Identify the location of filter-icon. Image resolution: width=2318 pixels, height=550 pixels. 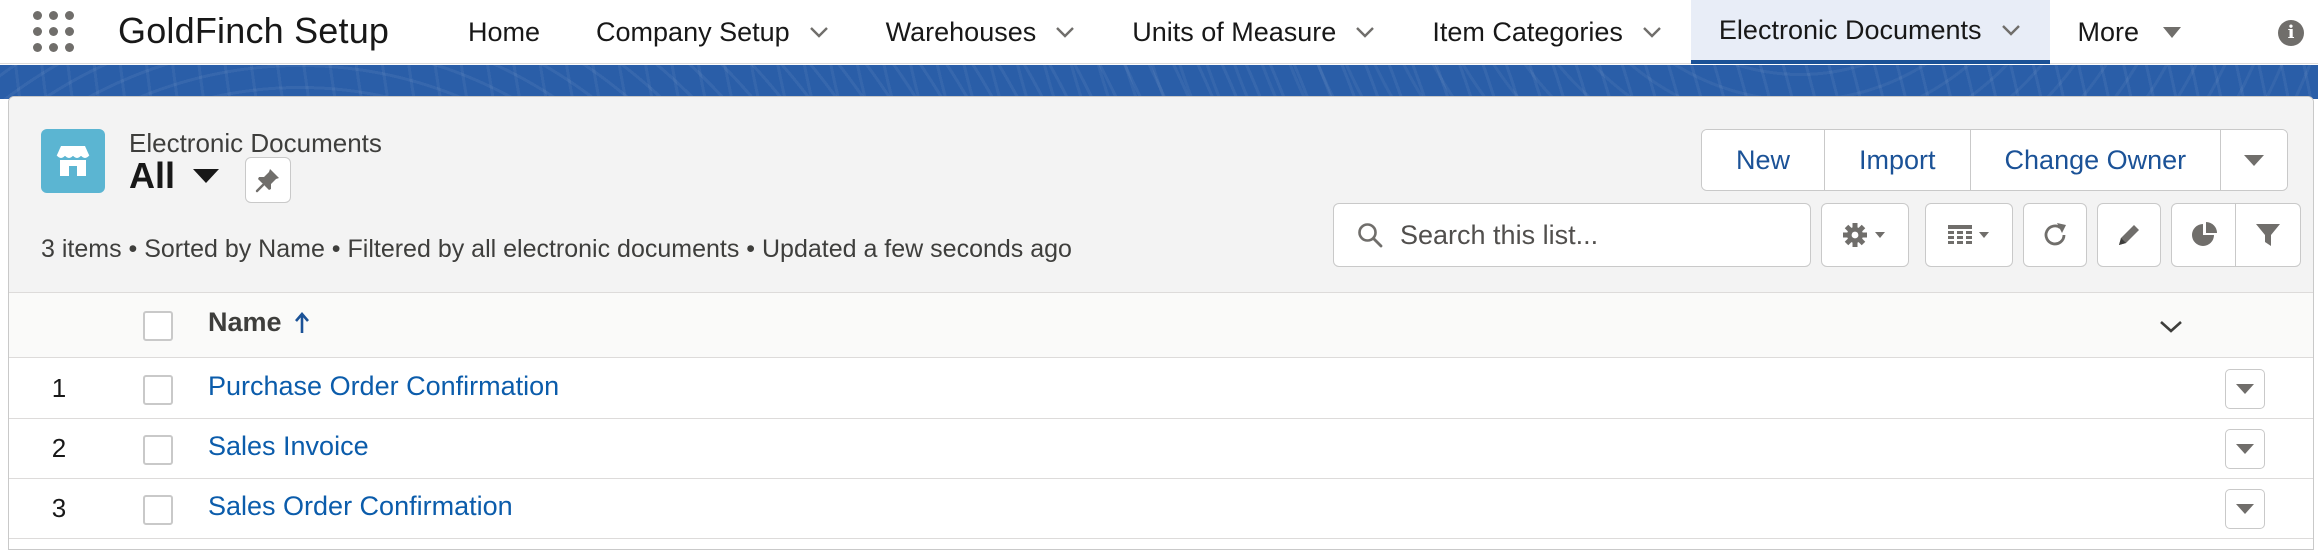
(2268, 235).